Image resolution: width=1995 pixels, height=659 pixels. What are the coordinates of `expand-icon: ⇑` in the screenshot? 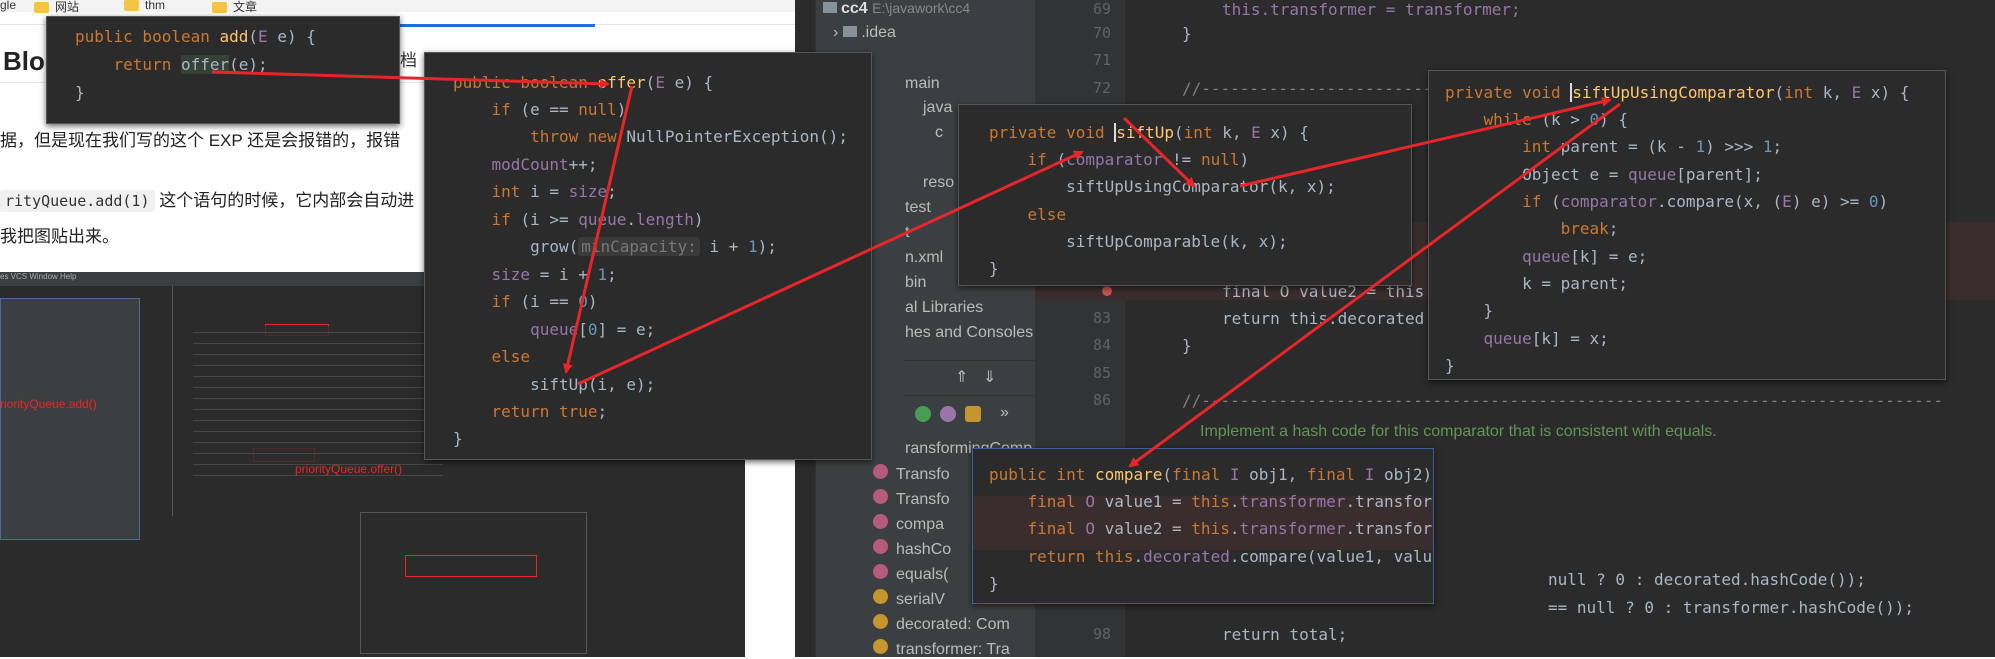 It's located at (961, 377).